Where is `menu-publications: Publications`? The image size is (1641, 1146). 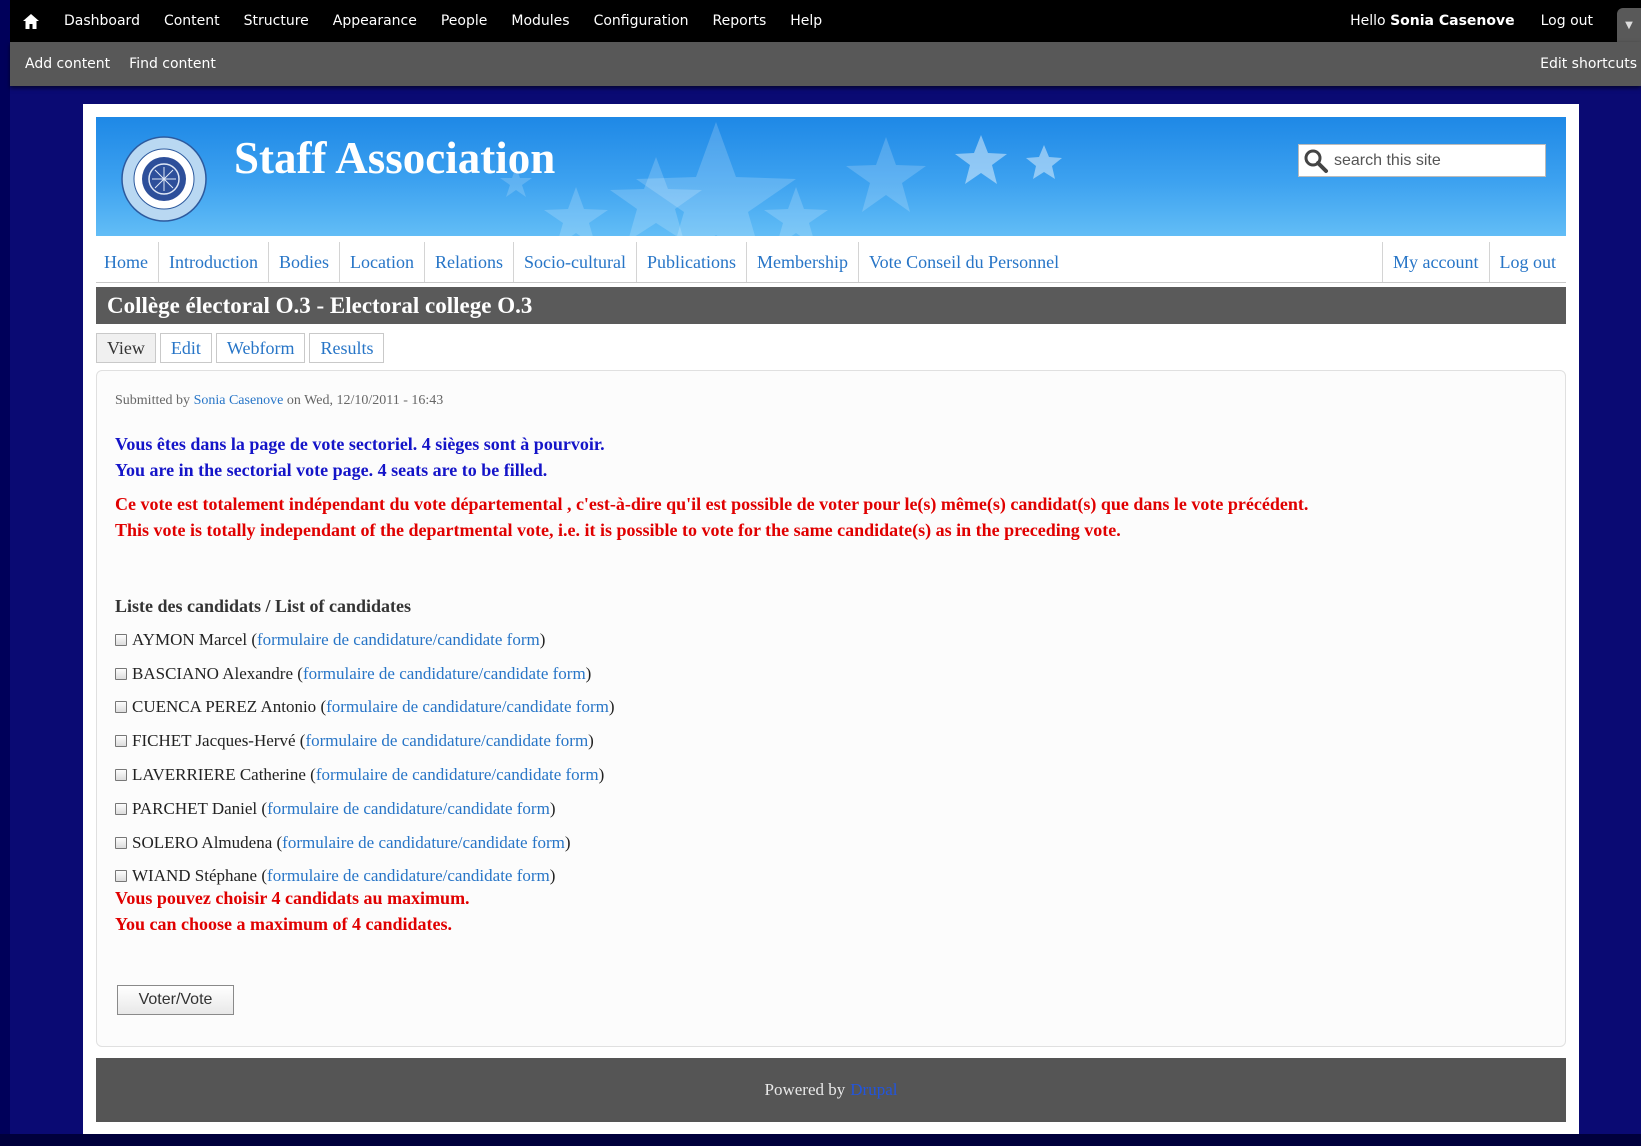 menu-publications: Publications is located at coordinates (690, 262).